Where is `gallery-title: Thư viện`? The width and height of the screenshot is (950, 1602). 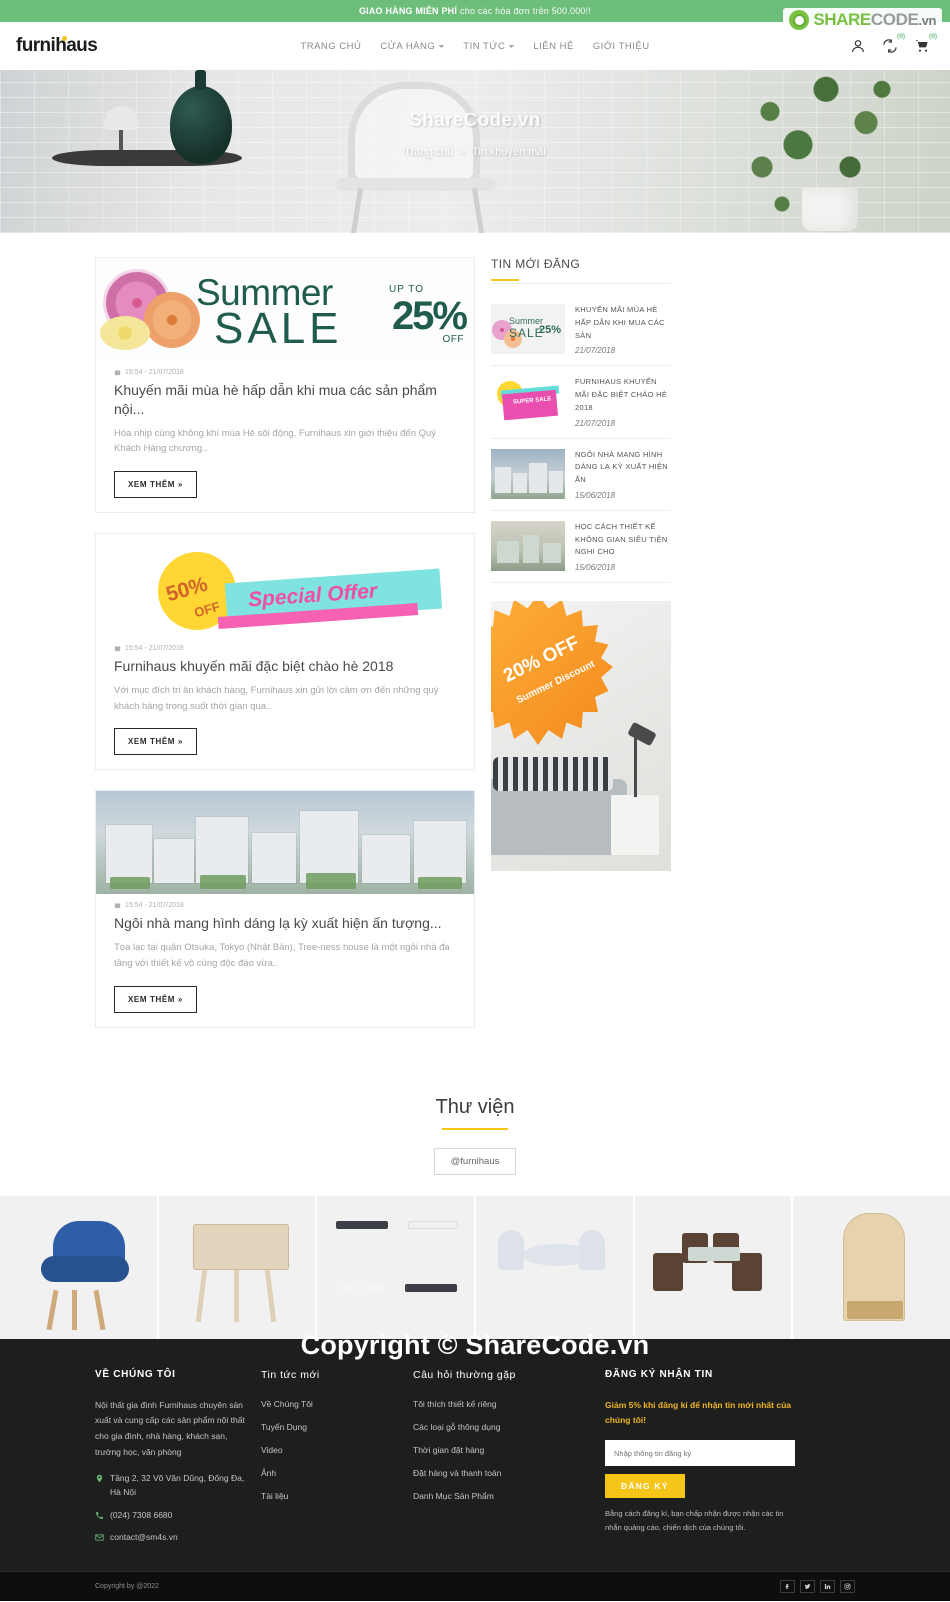 gallery-title: Thư viện is located at coordinates (475, 1106).